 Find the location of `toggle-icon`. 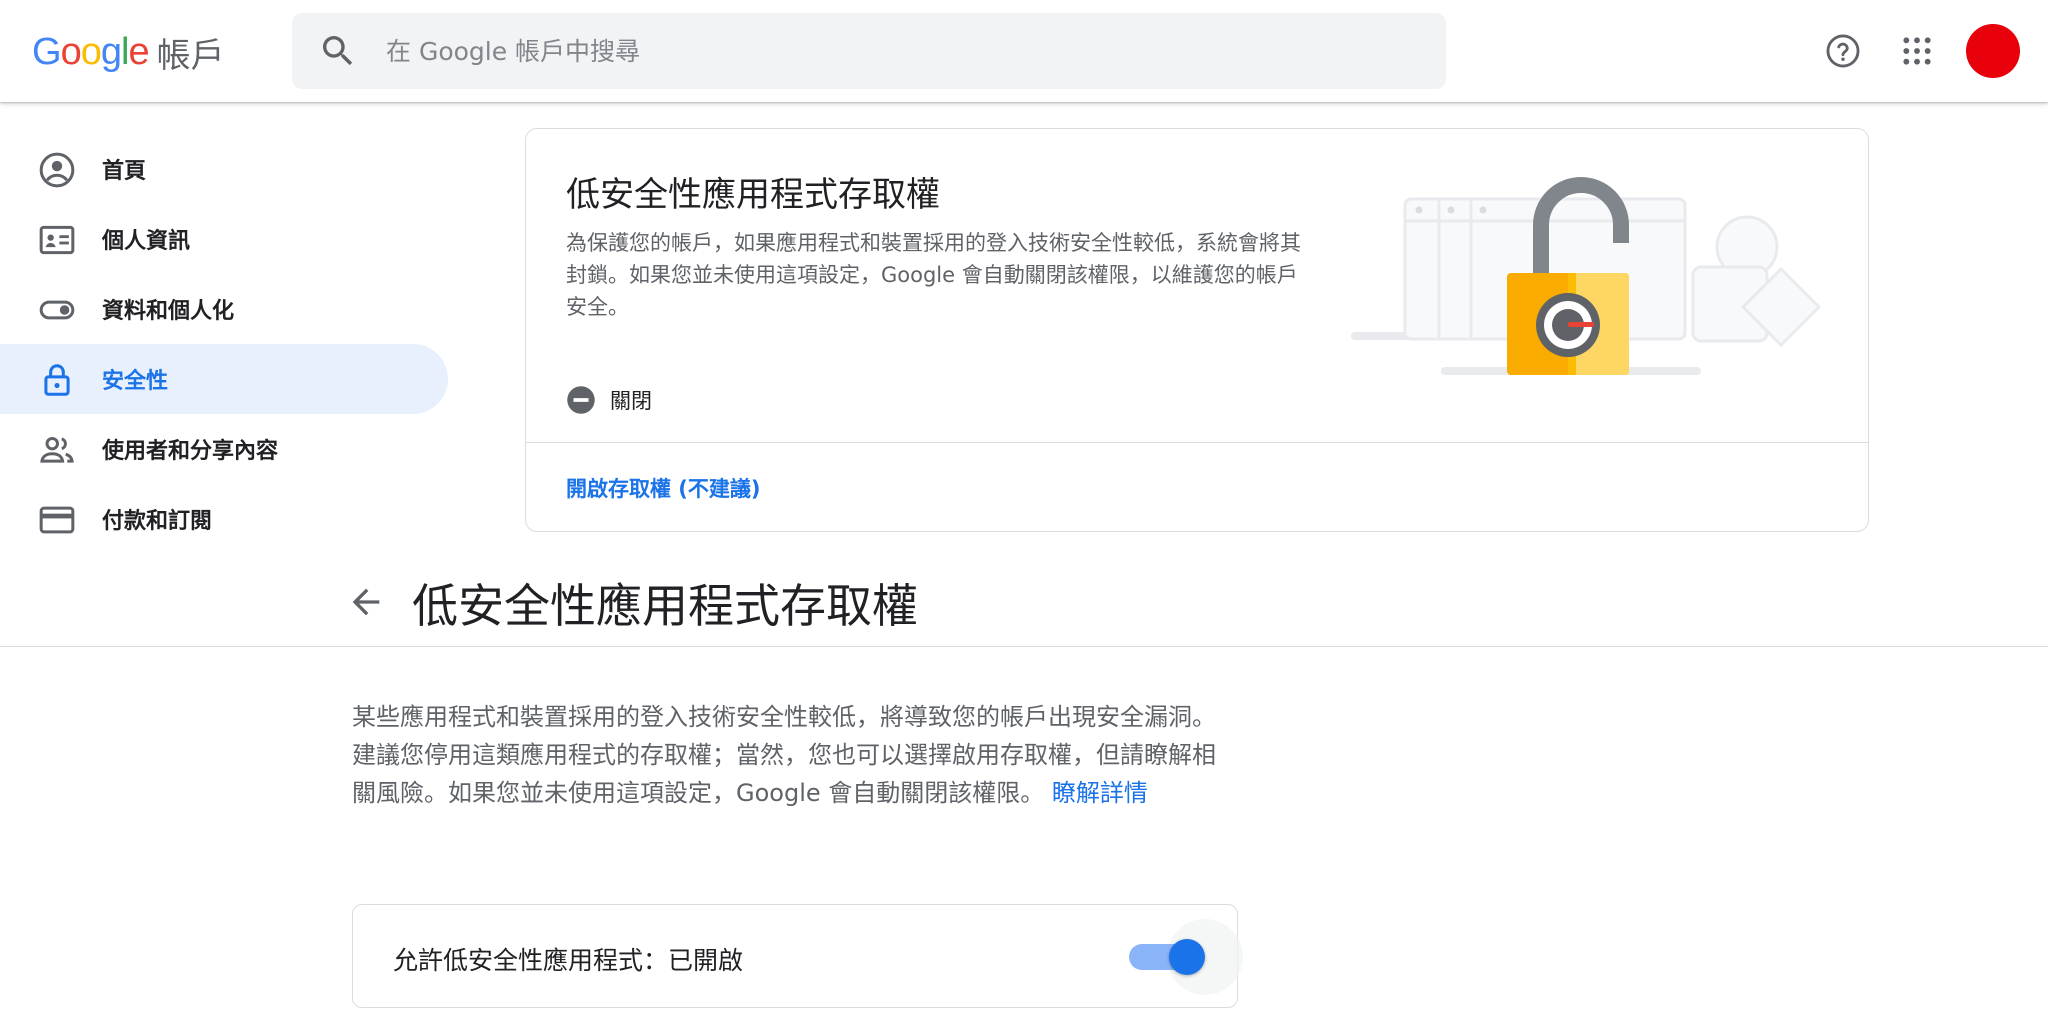

toggle-icon is located at coordinates (57, 310).